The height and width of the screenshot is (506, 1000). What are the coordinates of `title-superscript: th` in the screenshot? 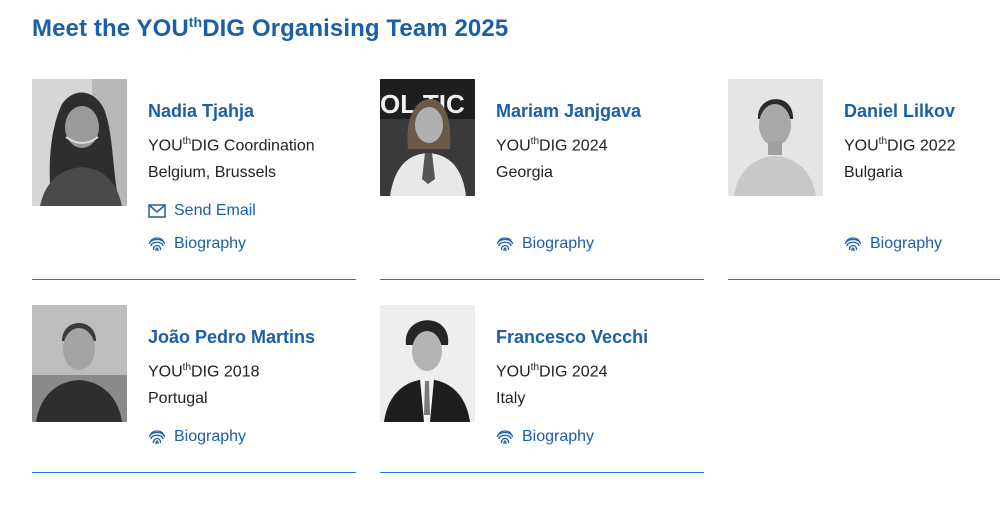 It's located at (195, 22).